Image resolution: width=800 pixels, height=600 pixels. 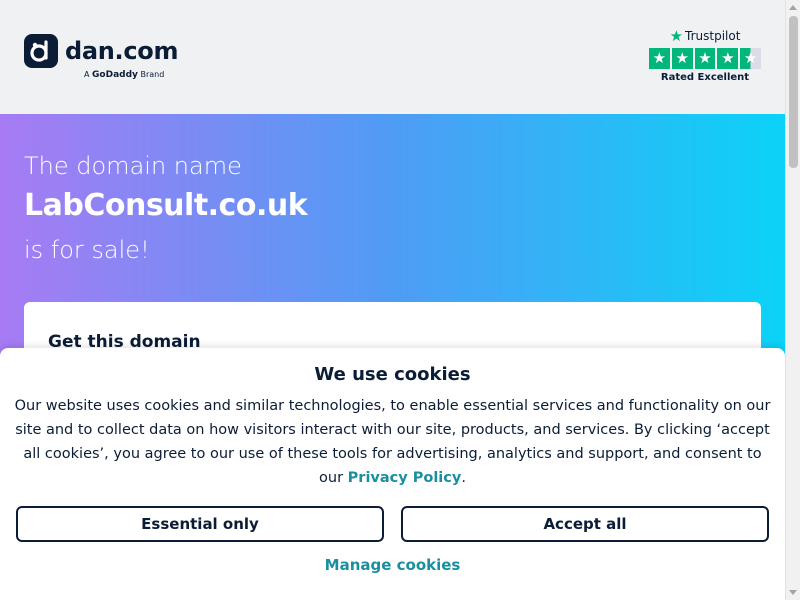 I want to click on scroll-down-arrow-icon, so click(x=793, y=592).